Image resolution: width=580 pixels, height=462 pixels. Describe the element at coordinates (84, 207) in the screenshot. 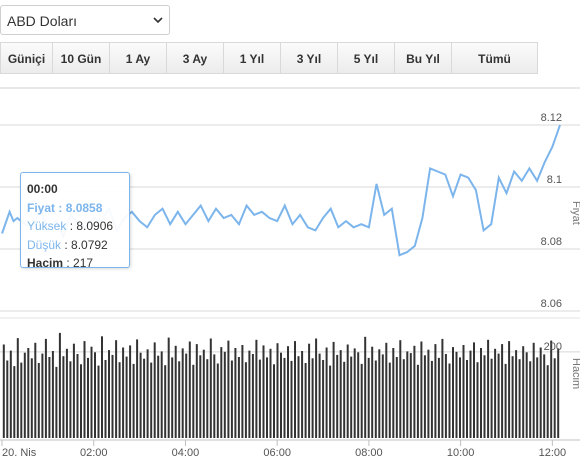

I see `tooltip-price-value: 8.0858` at that location.